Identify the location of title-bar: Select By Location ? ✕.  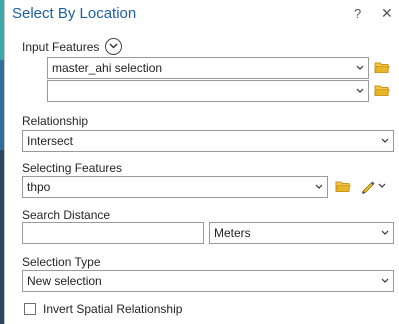
(202, 15).